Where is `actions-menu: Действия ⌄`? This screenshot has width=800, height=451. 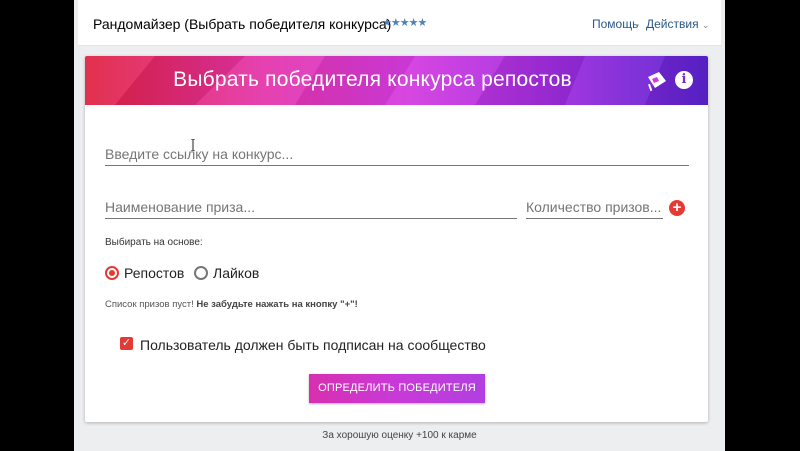 actions-menu: Действия ⌄ is located at coordinates (677, 24).